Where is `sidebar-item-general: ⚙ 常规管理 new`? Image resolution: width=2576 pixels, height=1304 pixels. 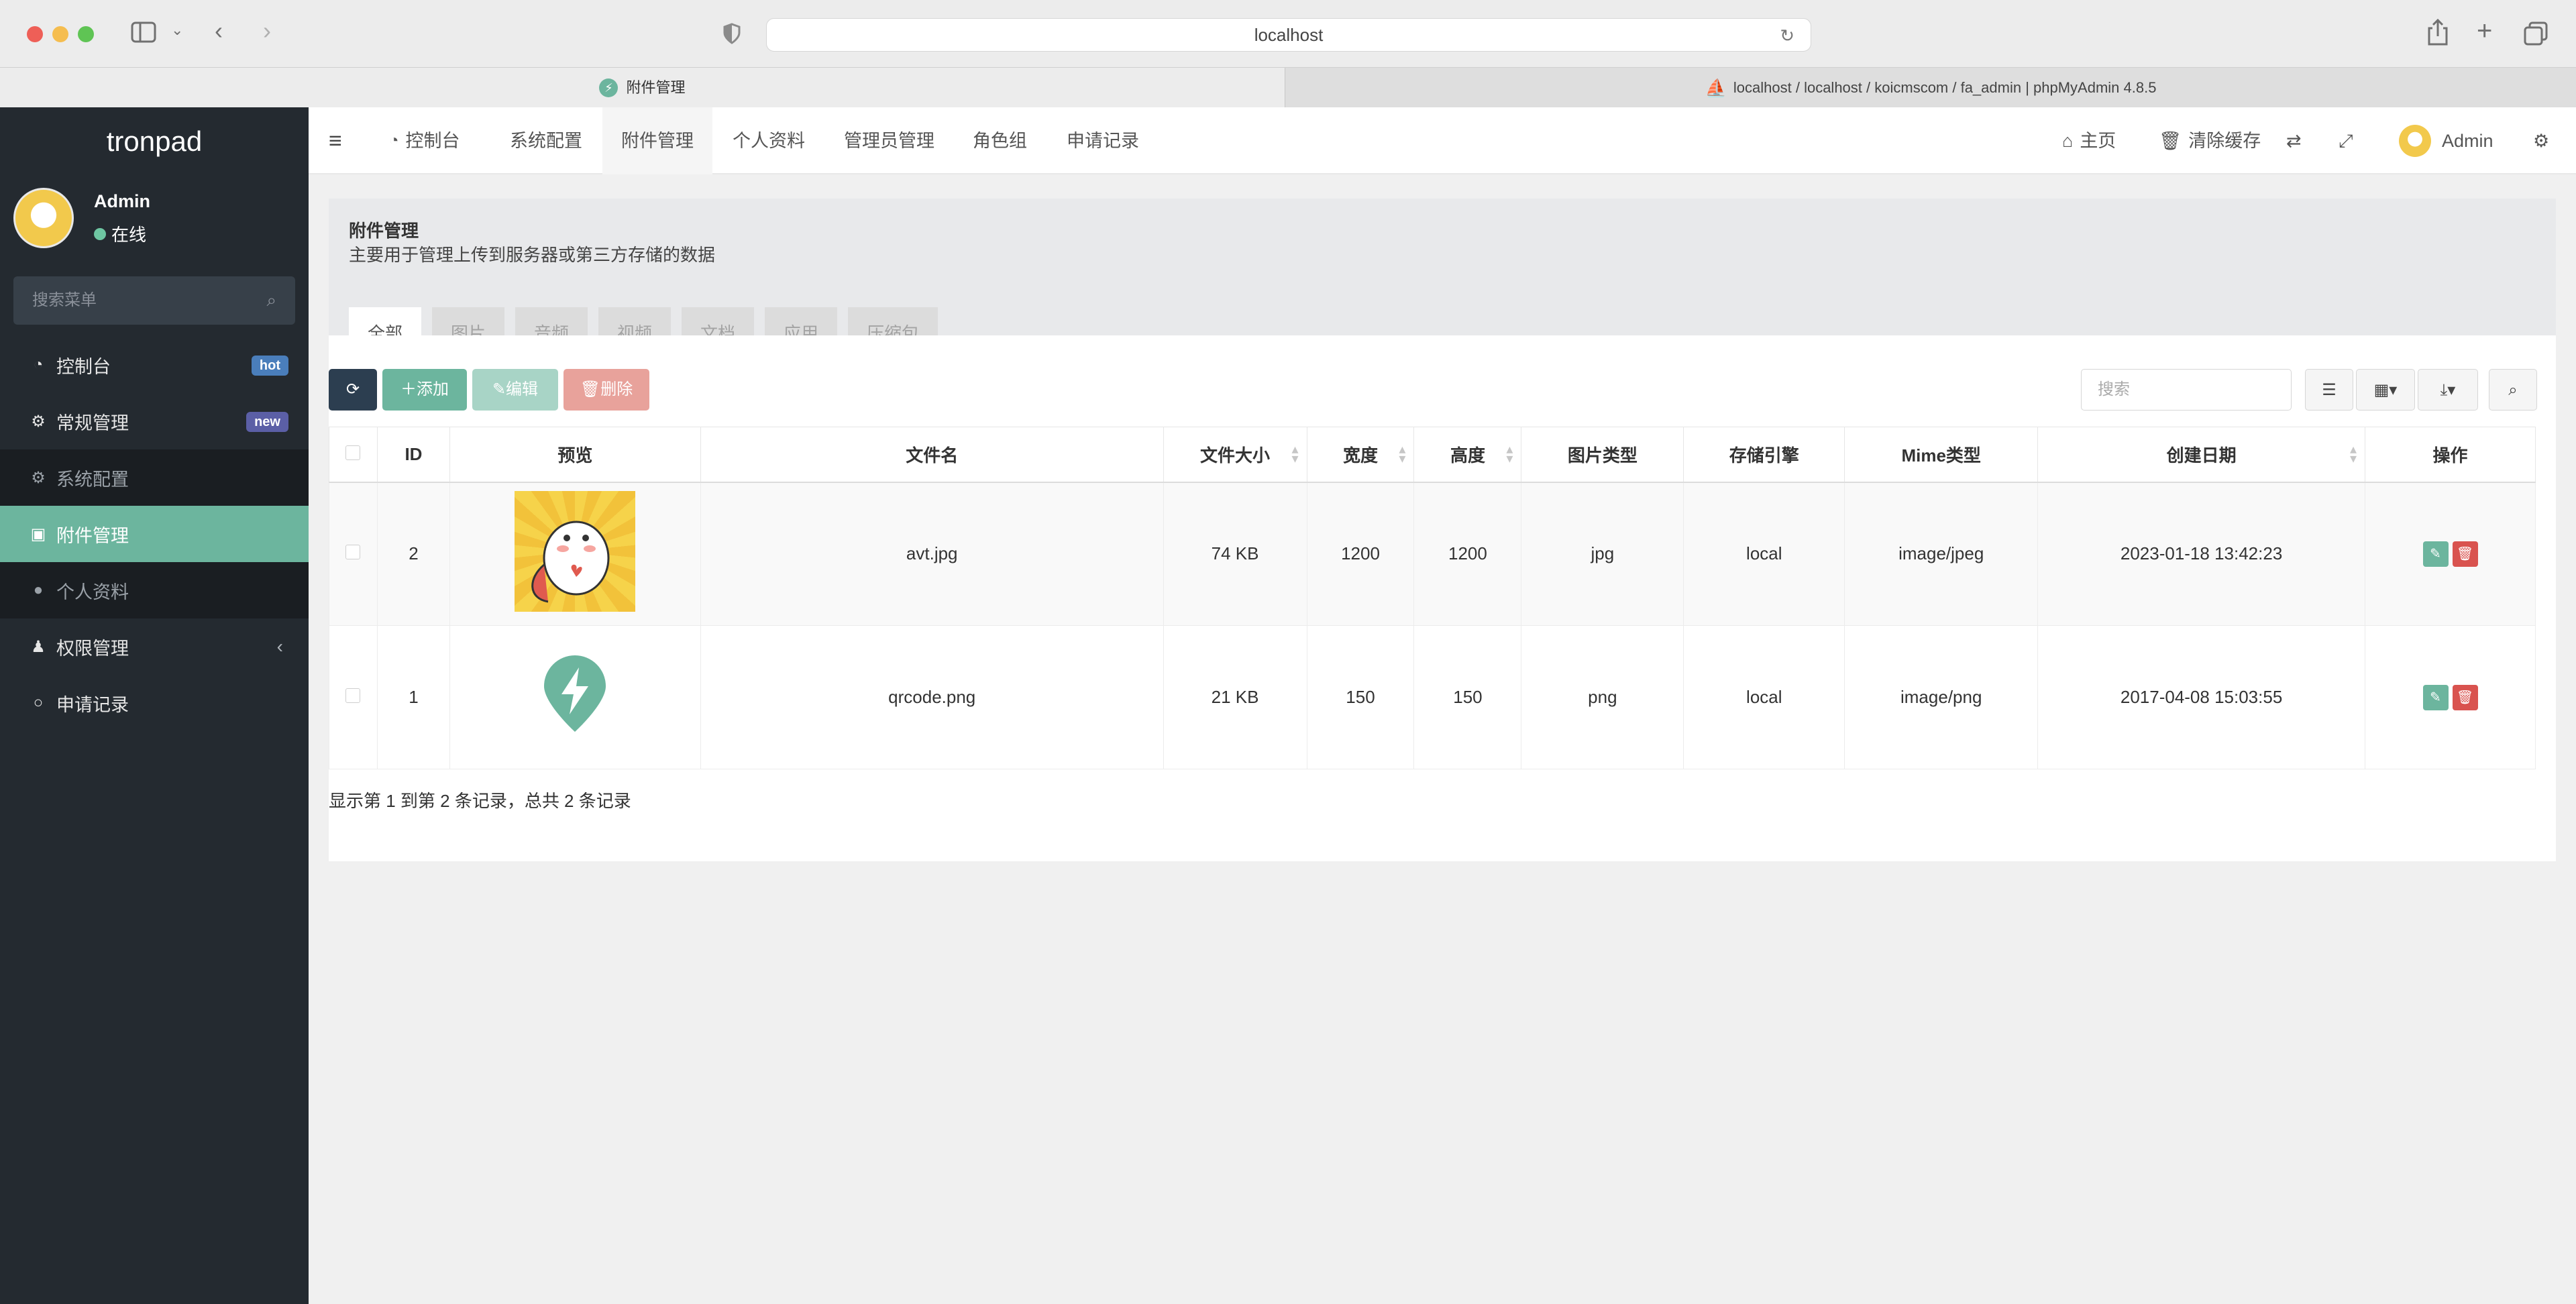
sidebar-item-general: ⚙ 常规管理 new is located at coordinates (154, 421).